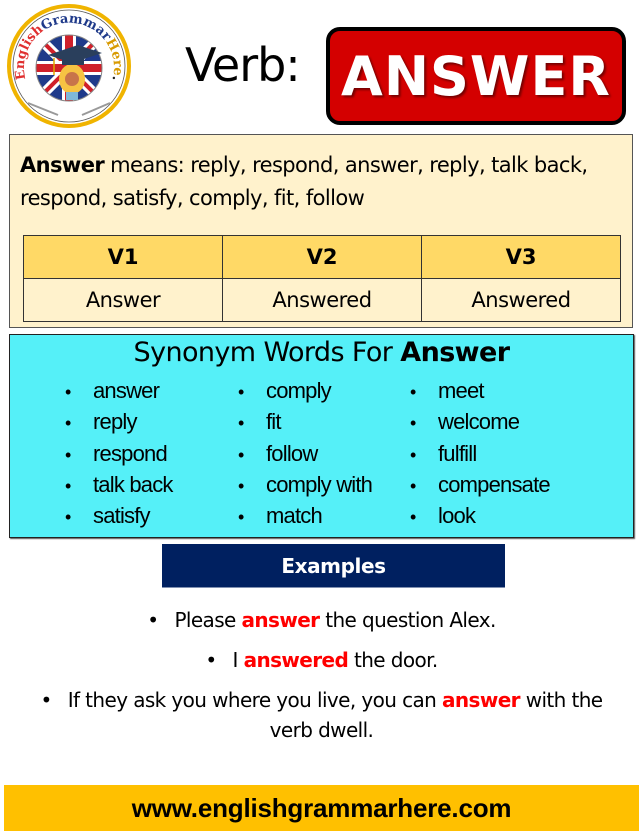 The width and height of the screenshot is (643, 835). What do you see at coordinates (243, 65) in the screenshot?
I see `verb-label: Verb:` at bounding box center [243, 65].